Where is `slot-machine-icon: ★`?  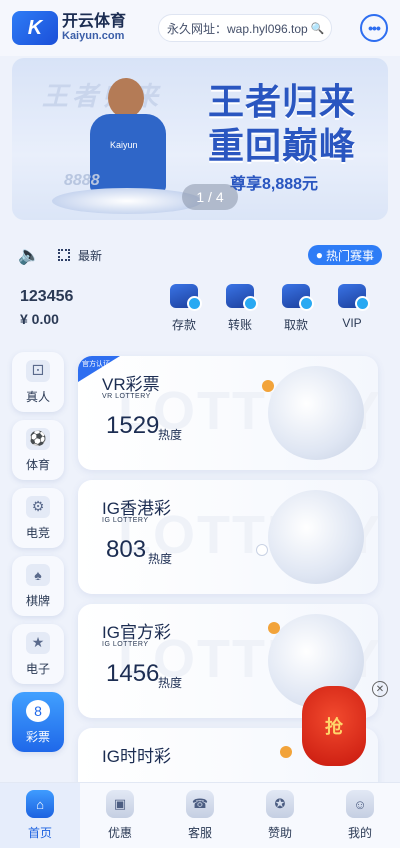
slot-machine-icon: ★ is located at coordinates (38, 642).